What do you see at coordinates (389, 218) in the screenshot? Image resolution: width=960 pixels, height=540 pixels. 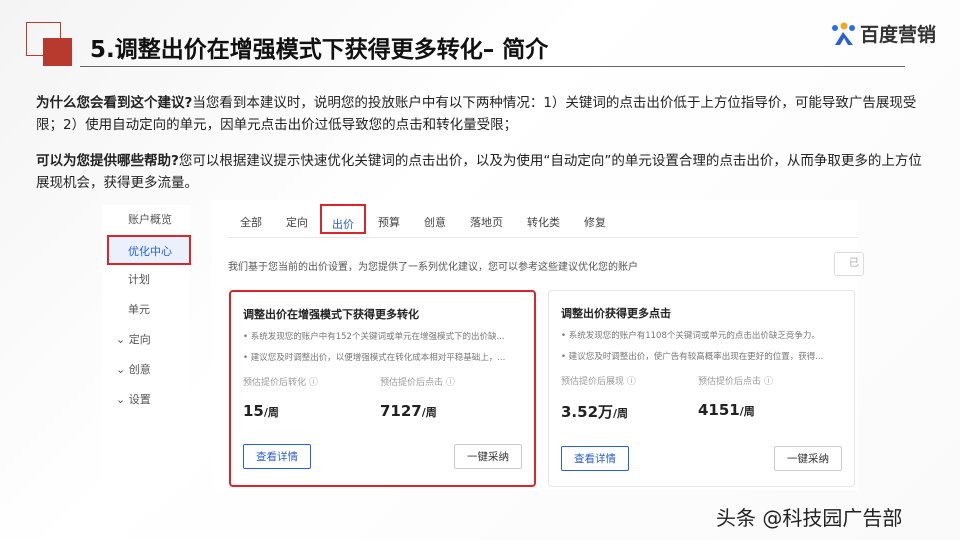 I see `tab-budget: 预算` at bounding box center [389, 218].